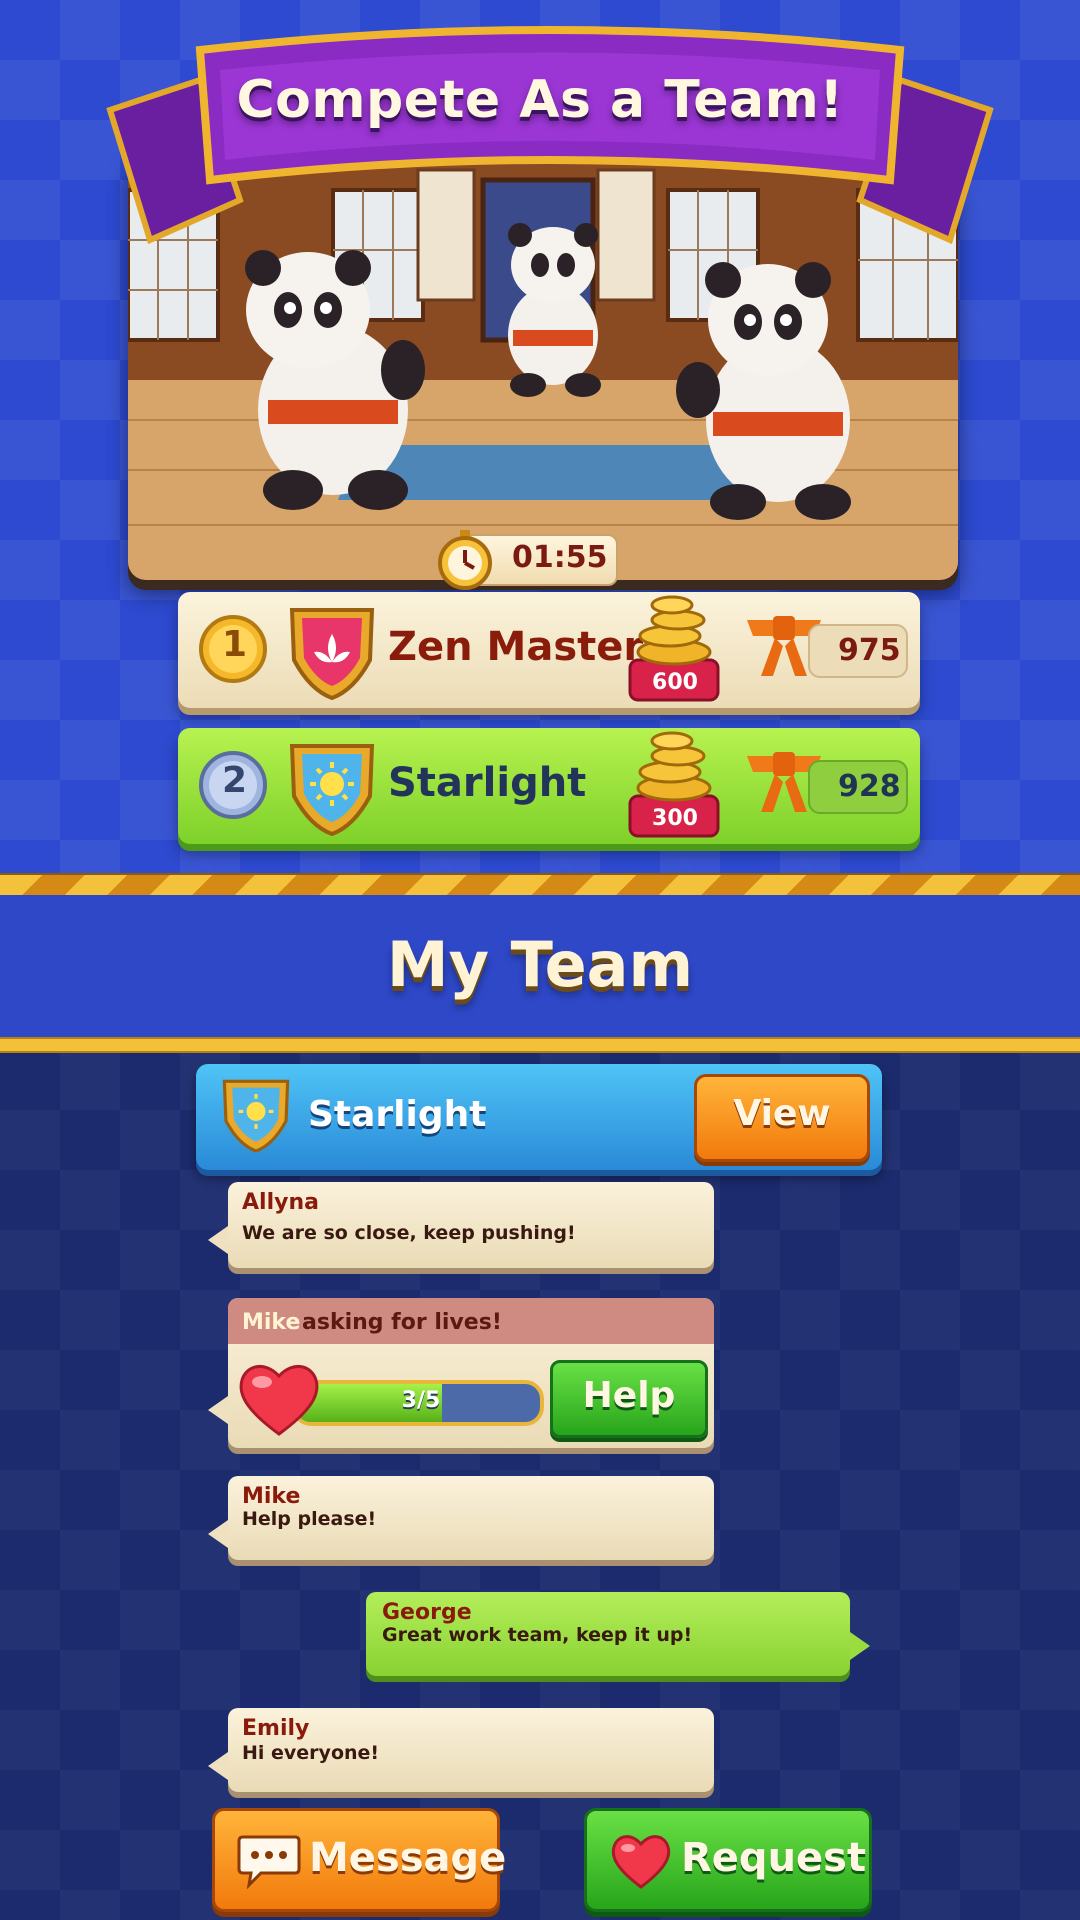  What do you see at coordinates (549, 650) in the screenshot?
I see `leaderboard-row-1: 1 Zen Masters 600 975` at bounding box center [549, 650].